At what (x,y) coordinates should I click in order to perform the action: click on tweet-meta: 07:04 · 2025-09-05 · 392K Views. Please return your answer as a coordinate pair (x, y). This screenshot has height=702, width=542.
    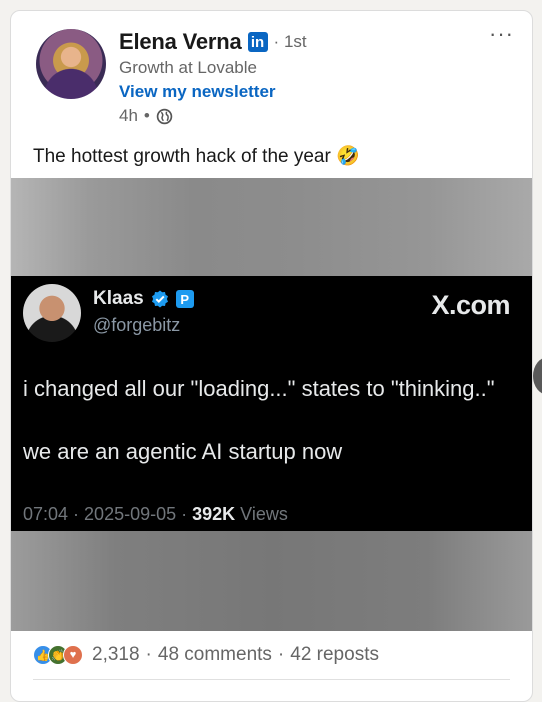
    Looking at the image, I should click on (155, 514).